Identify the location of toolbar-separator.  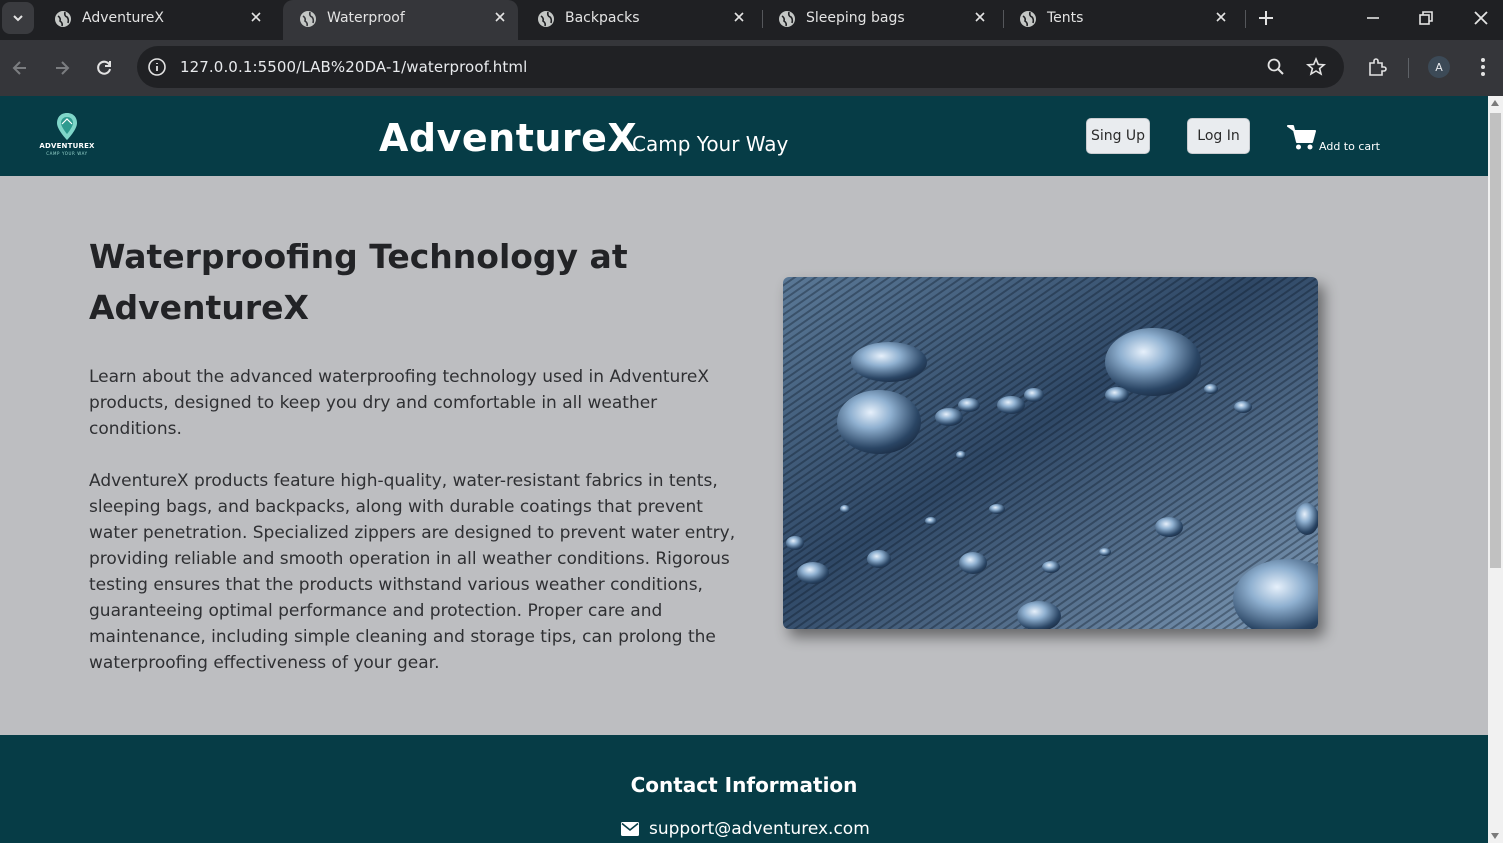
(1408, 68).